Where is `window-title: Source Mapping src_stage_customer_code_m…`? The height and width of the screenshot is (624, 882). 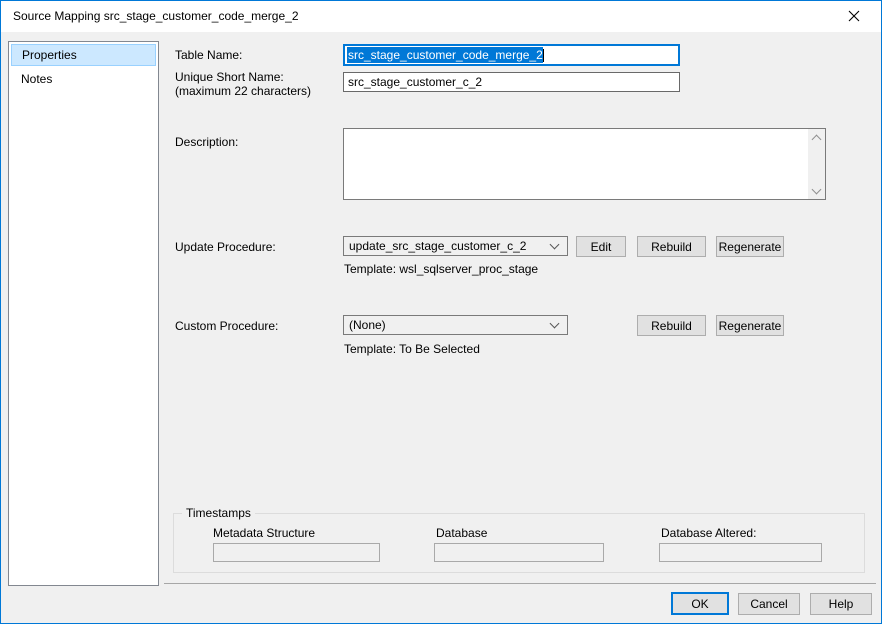 window-title: Source Mapping src_stage_customer_code_m… is located at coordinates (156, 16).